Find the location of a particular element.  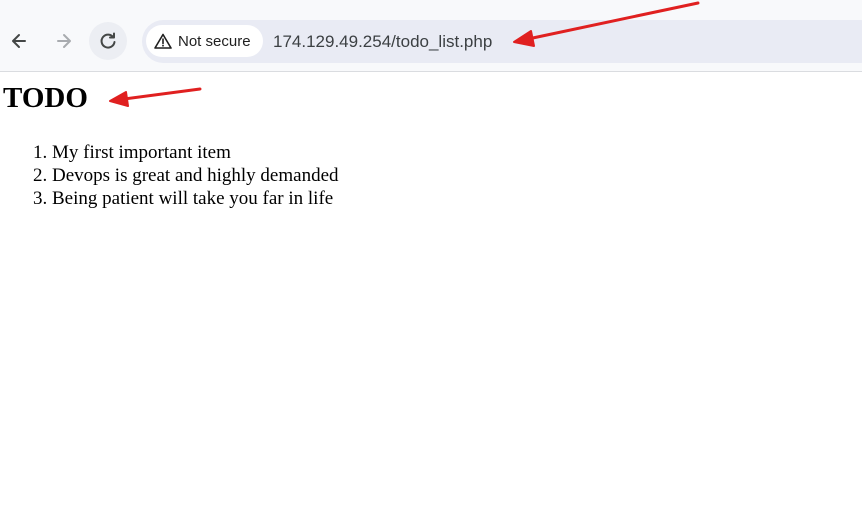

back-button is located at coordinates (19, 41).